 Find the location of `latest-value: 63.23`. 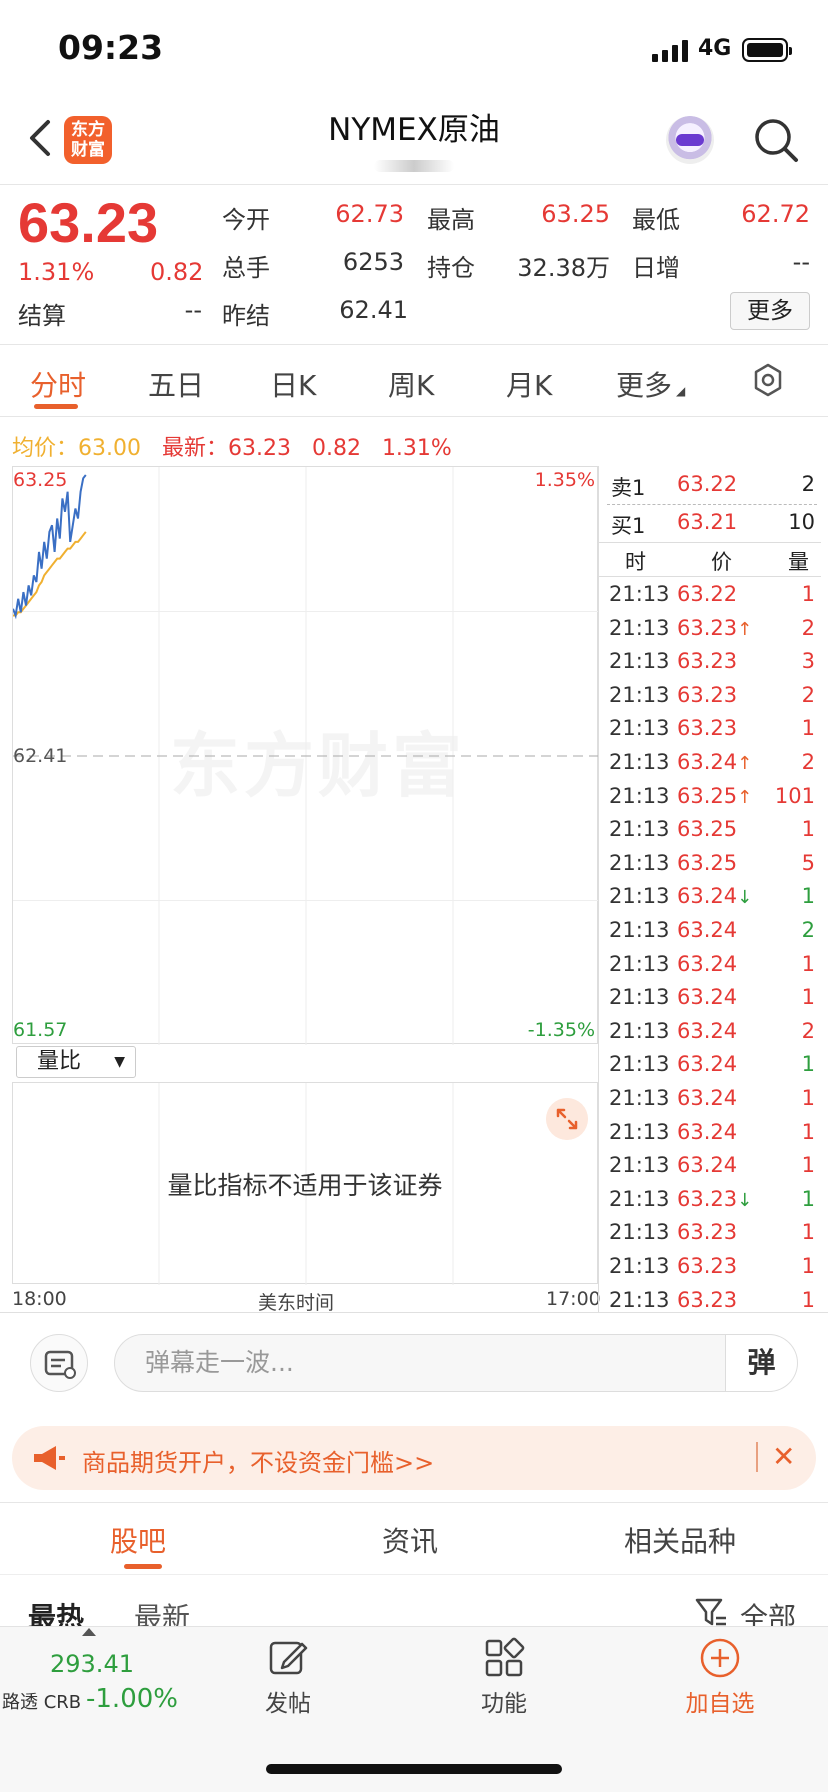

latest-value: 63.23 is located at coordinates (259, 448).